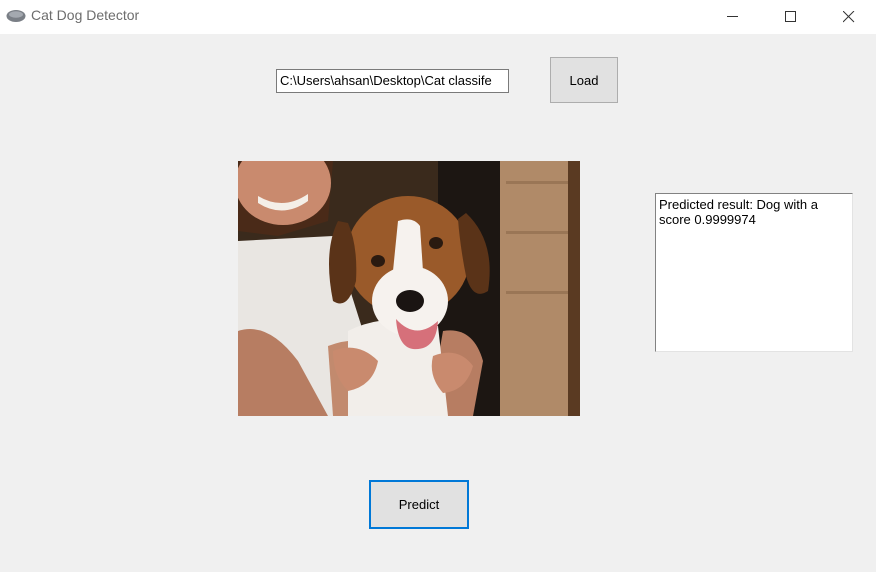 The width and height of the screenshot is (876, 572). I want to click on minimize-icon, so click(732, 16).